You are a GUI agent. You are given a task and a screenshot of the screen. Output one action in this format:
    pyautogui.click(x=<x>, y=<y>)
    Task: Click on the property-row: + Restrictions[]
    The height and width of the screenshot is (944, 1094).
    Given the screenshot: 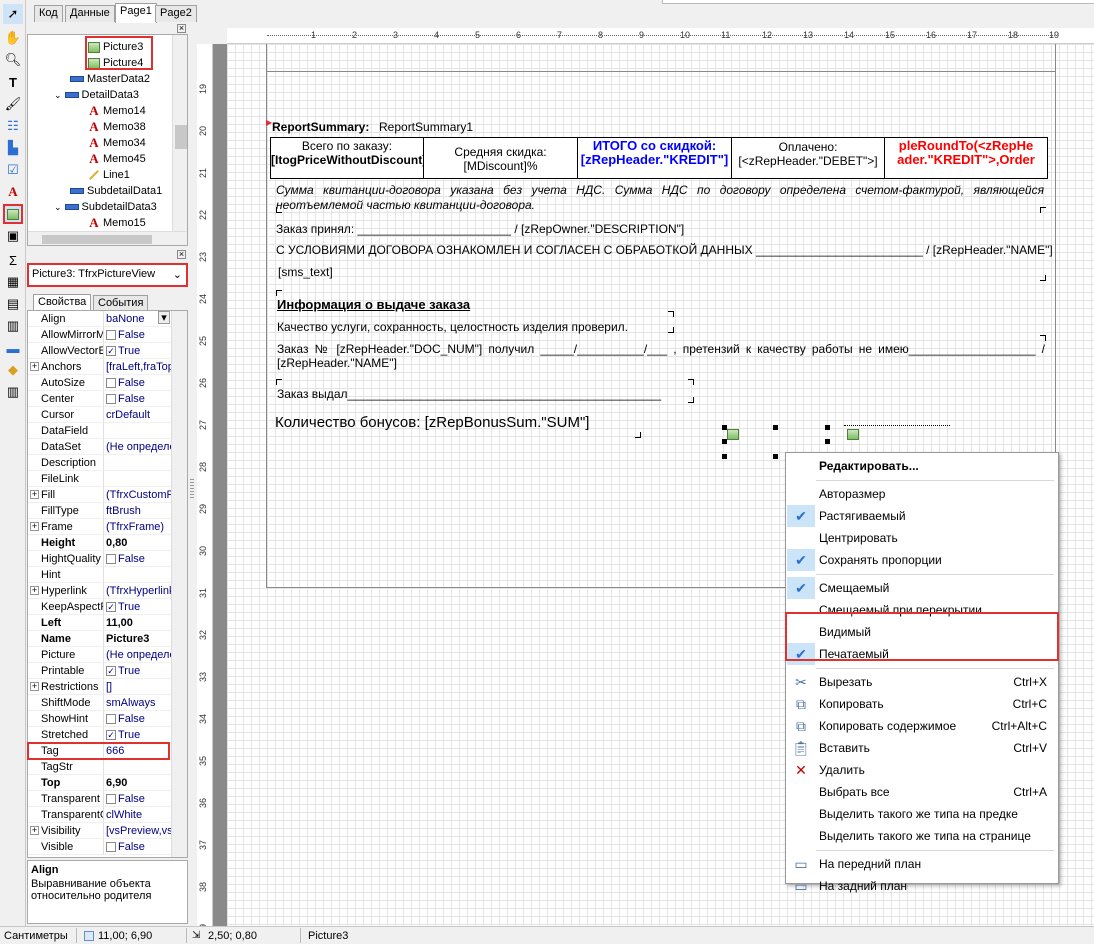 What is the action you would take?
    pyautogui.click(x=99, y=687)
    